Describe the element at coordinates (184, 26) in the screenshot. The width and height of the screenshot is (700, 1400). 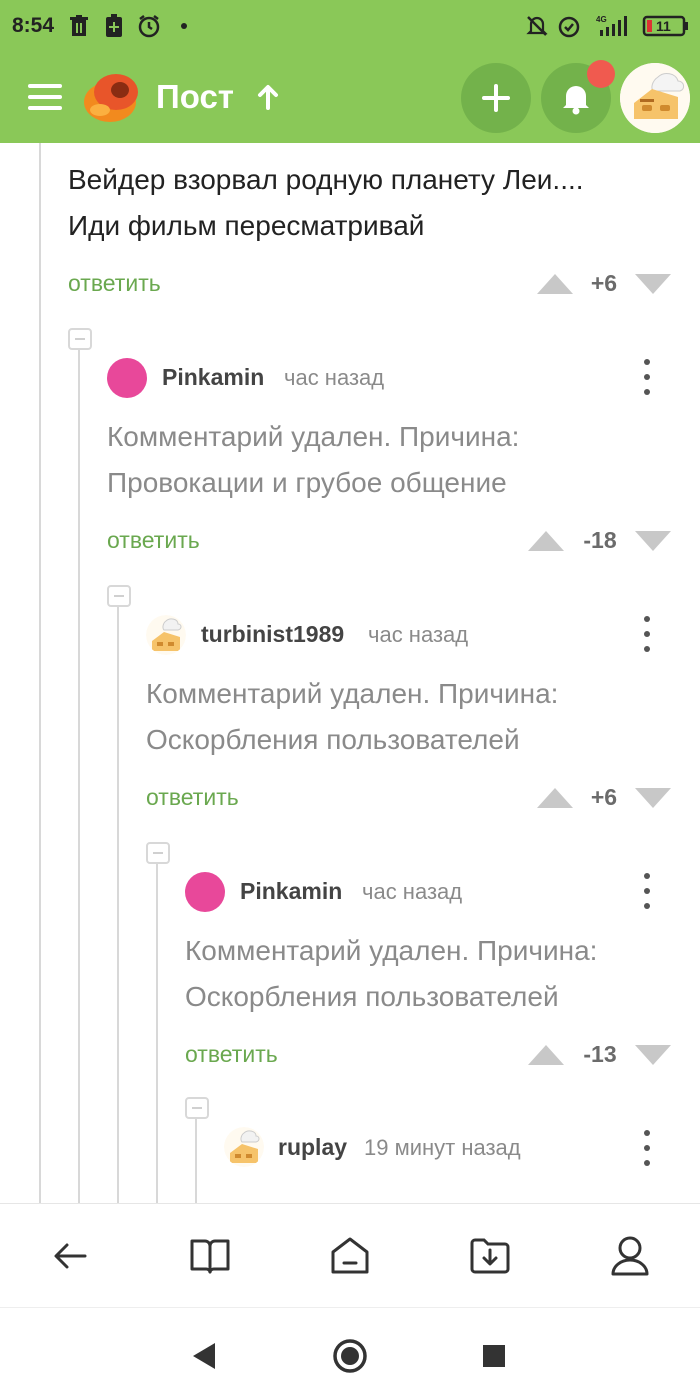
I see `dot-icon` at that location.